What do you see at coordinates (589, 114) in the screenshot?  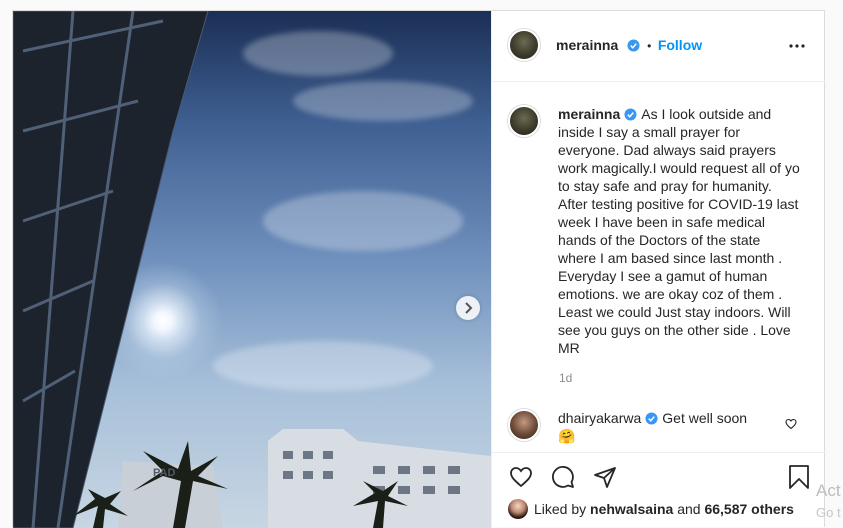 I see `caption-username: merainna` at bounding box center [589, 114].